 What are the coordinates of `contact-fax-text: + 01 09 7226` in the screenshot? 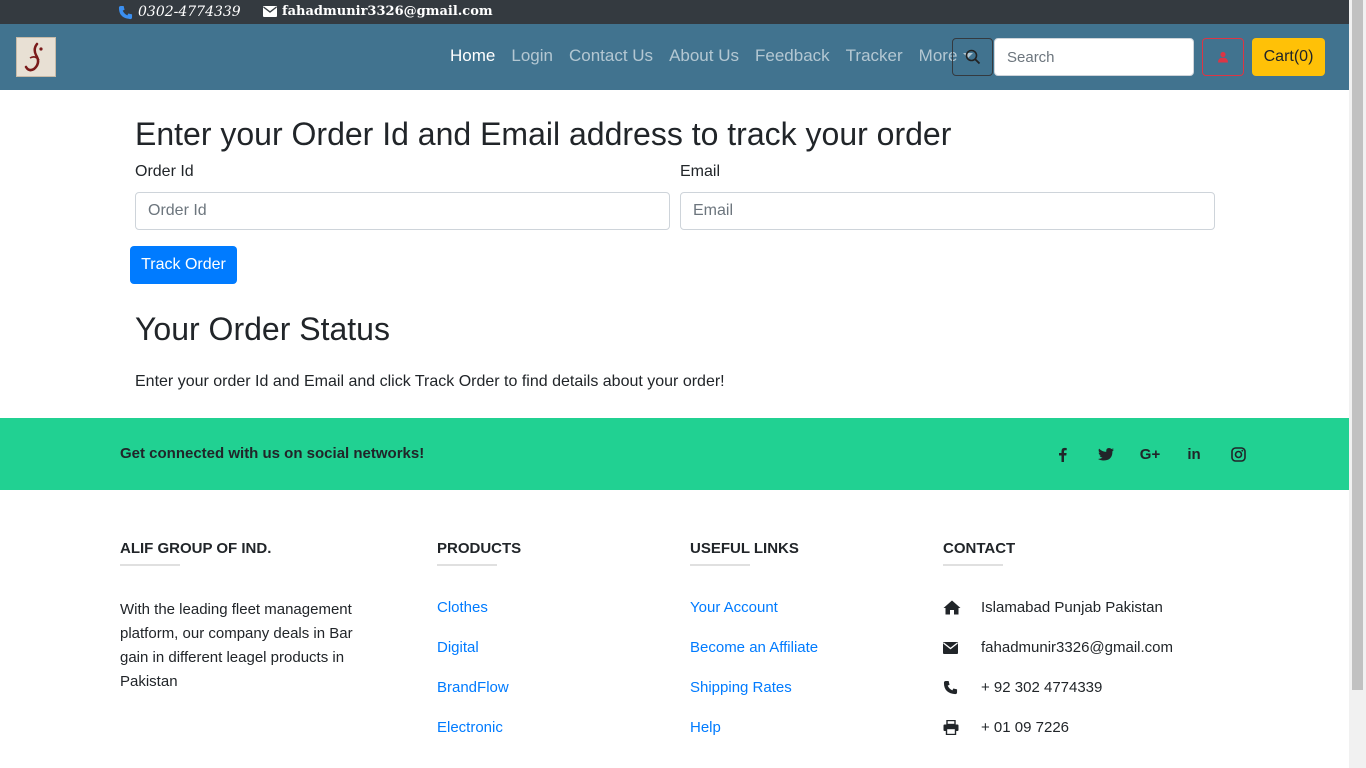 It's located at (1025, 727).